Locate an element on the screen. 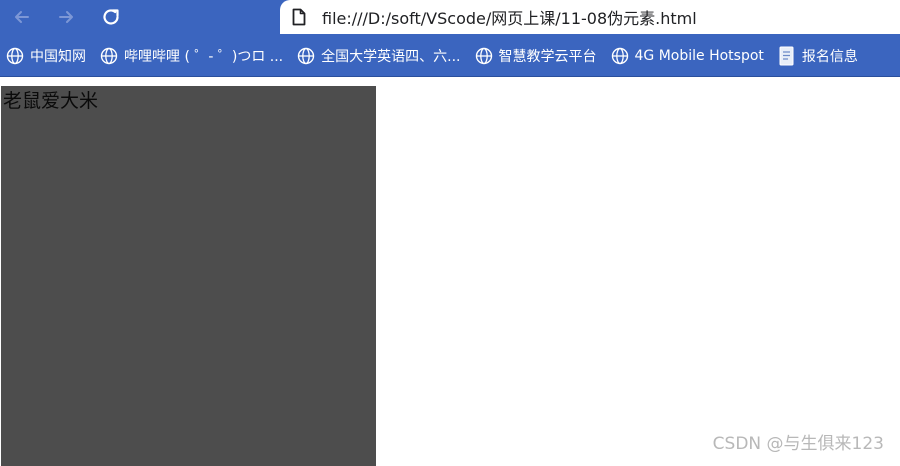  bookmark-4g-hotspot: 4G Mobile Hotspot is located at coordinates (687, 56).